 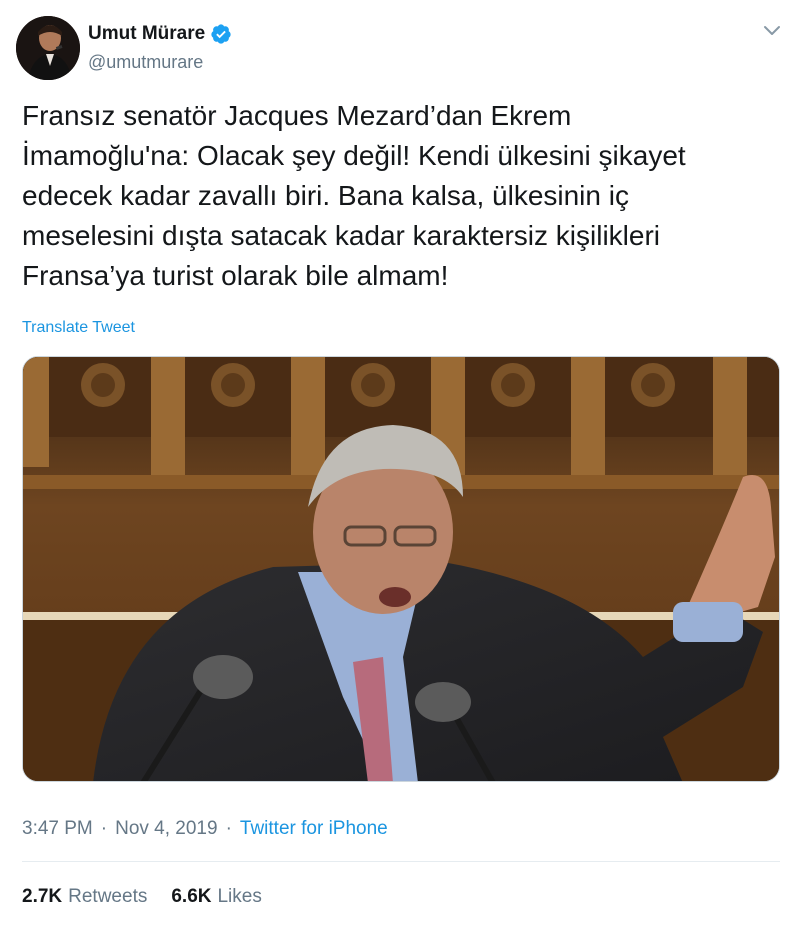 What do you see at coordinates (401, 47) in the screenshot?
I see `tweet-header: Umut Mürare @umutmurare` at bounding box center [401, 47].